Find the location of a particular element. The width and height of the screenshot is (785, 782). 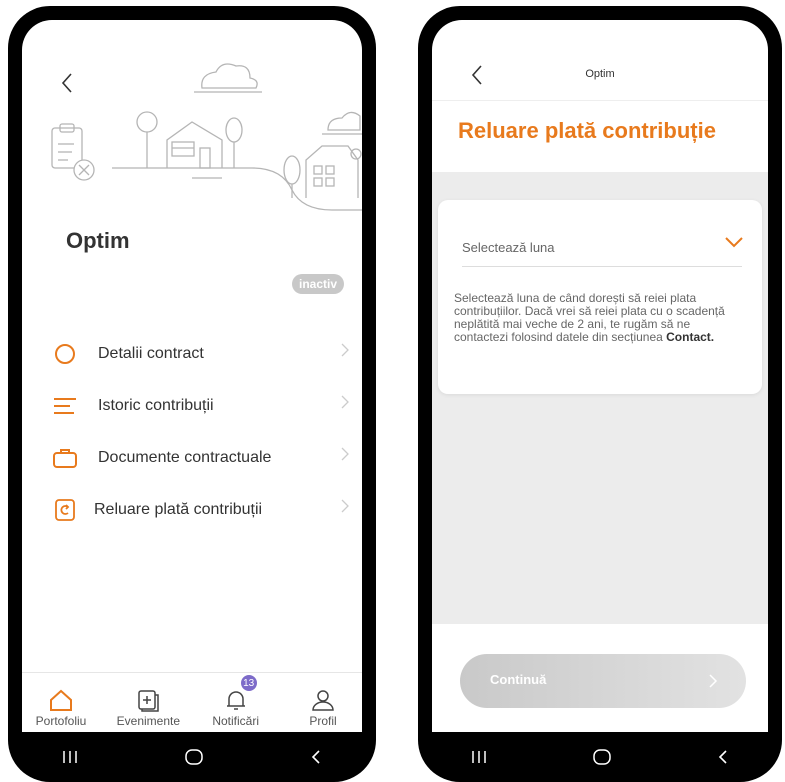

menu-item-documente-contractuale: Documente contractuale is located at coordinates (201, 458).